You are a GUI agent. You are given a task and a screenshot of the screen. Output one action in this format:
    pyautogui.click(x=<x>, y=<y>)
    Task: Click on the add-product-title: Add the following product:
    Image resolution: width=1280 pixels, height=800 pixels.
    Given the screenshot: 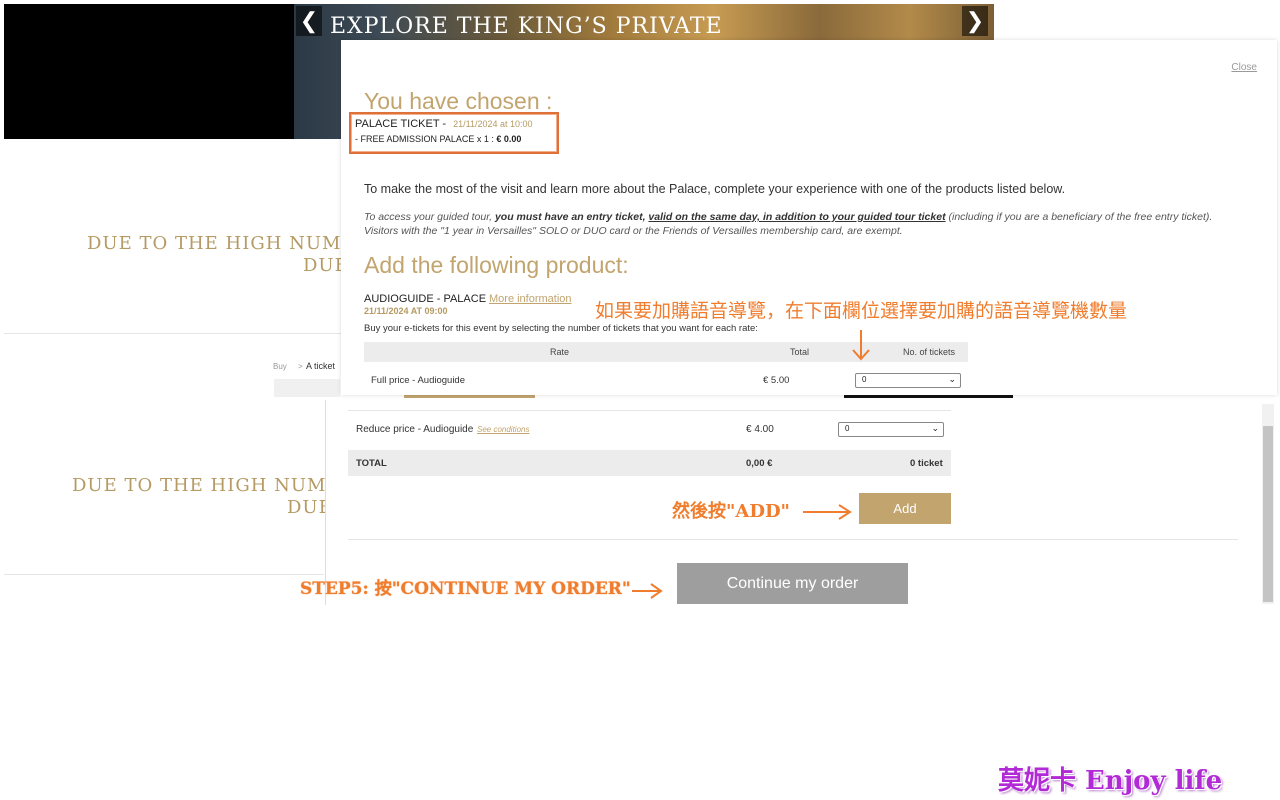 What is the action you would take?
    pyautogui.click(x=496, y=265)
    